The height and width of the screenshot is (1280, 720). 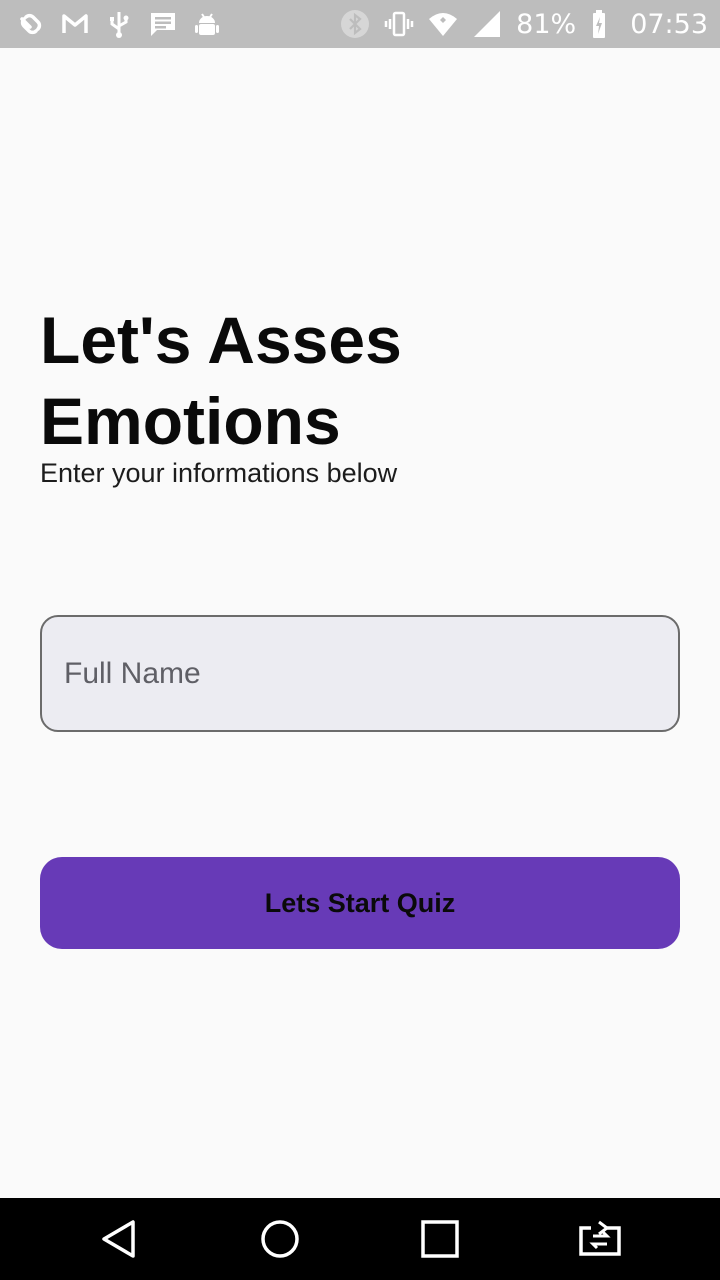 I want to click on recents-button, so click(x=440, y=1239).